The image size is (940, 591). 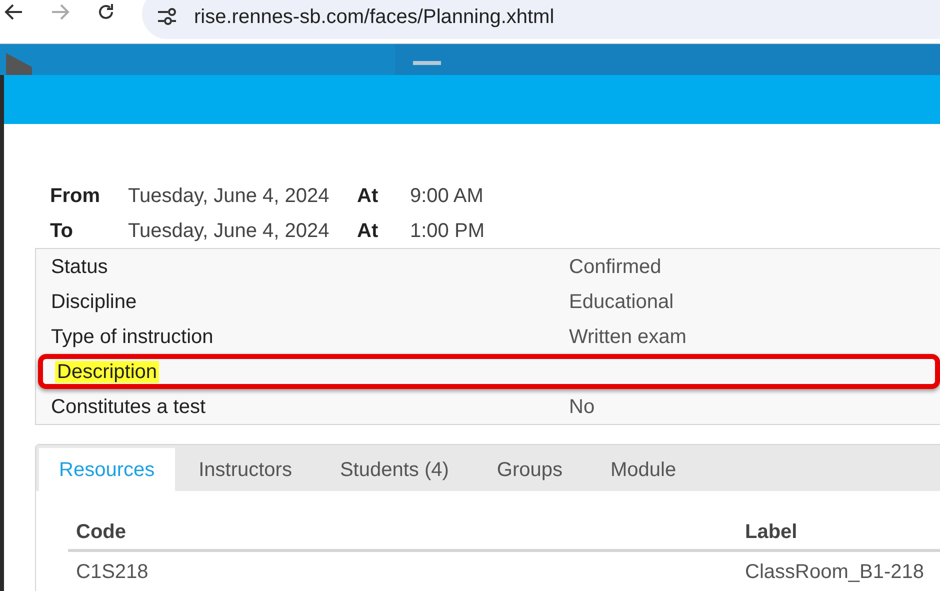 What do you see at coordinates (80, 267) in the screenshot?
I see `detail-label: Status` at bounding box center [80, 267].